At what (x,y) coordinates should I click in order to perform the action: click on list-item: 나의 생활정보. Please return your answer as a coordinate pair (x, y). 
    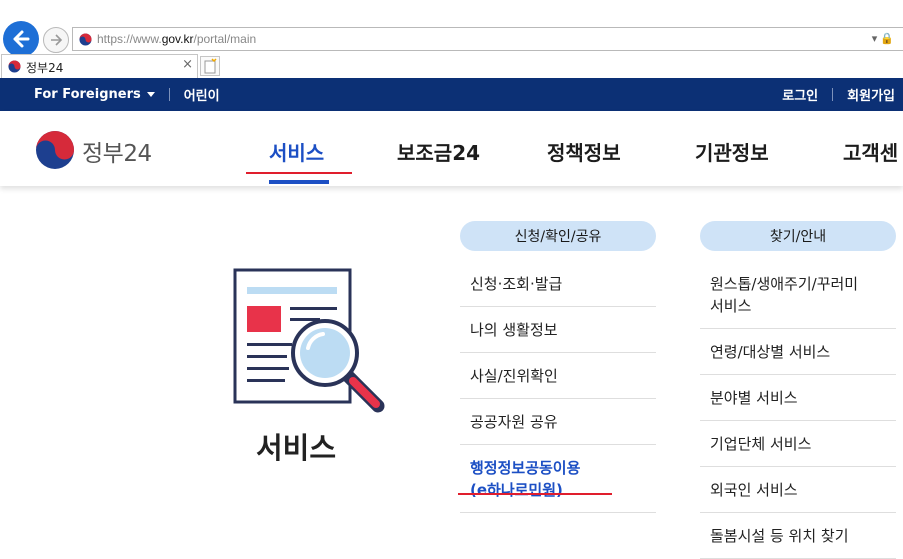
    Looking at the image, I should click on (558, 330).